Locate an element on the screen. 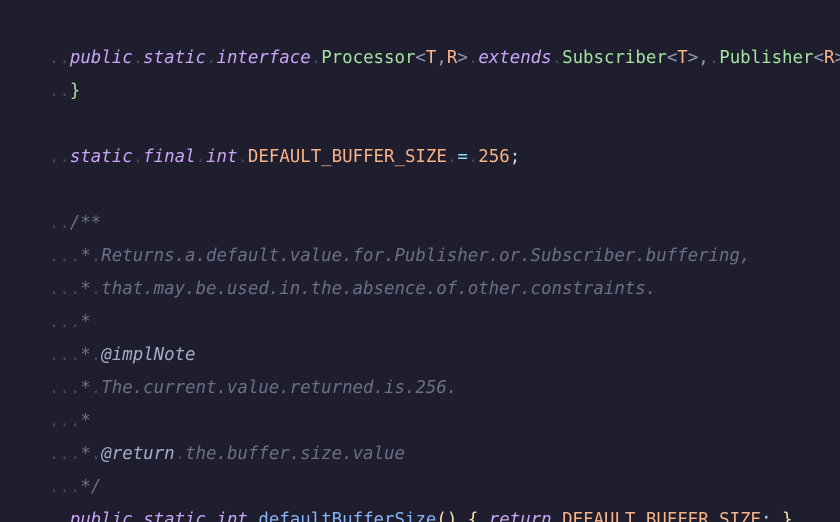  comment-text: the.buffer.size.value is located at coordinates (295, 454).